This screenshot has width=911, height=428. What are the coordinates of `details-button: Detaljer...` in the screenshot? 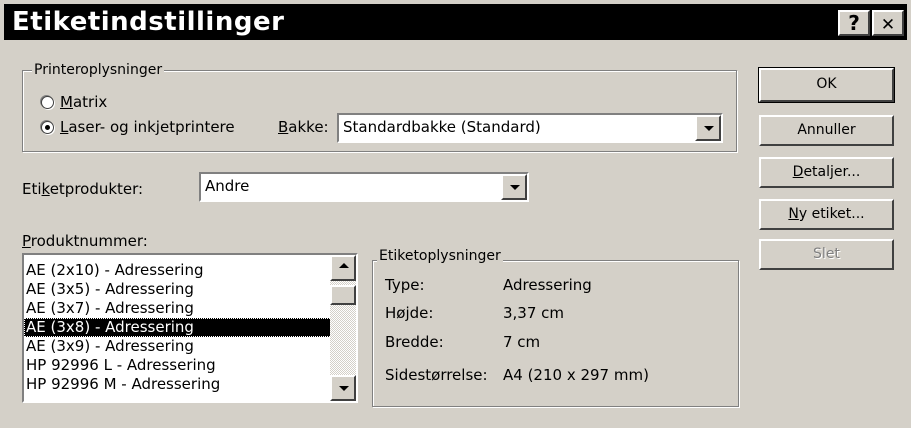 It's located at (826, 172).